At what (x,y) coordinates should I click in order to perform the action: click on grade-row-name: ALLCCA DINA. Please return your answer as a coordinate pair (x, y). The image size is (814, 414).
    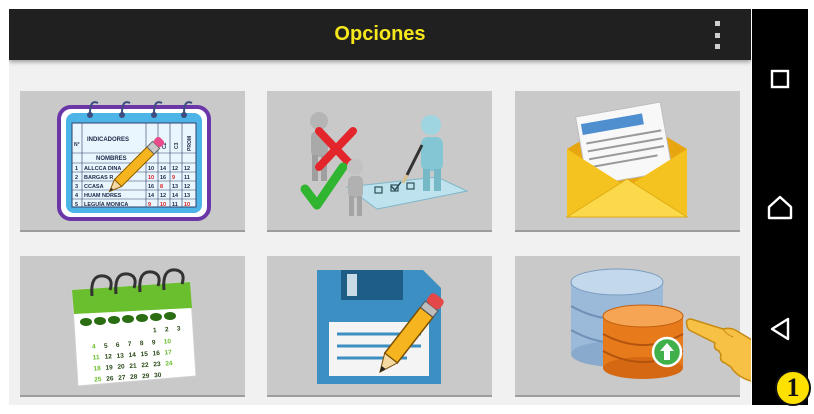
    Looking at the image, I should click on (102, 169).